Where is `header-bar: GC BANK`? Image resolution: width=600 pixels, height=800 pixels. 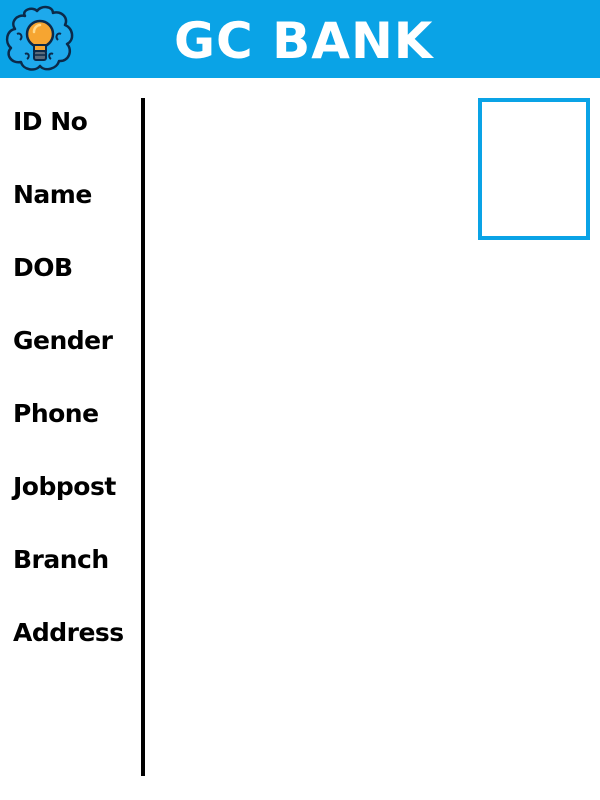 header-bar: GC BANK is located at coordinates (300, 39).